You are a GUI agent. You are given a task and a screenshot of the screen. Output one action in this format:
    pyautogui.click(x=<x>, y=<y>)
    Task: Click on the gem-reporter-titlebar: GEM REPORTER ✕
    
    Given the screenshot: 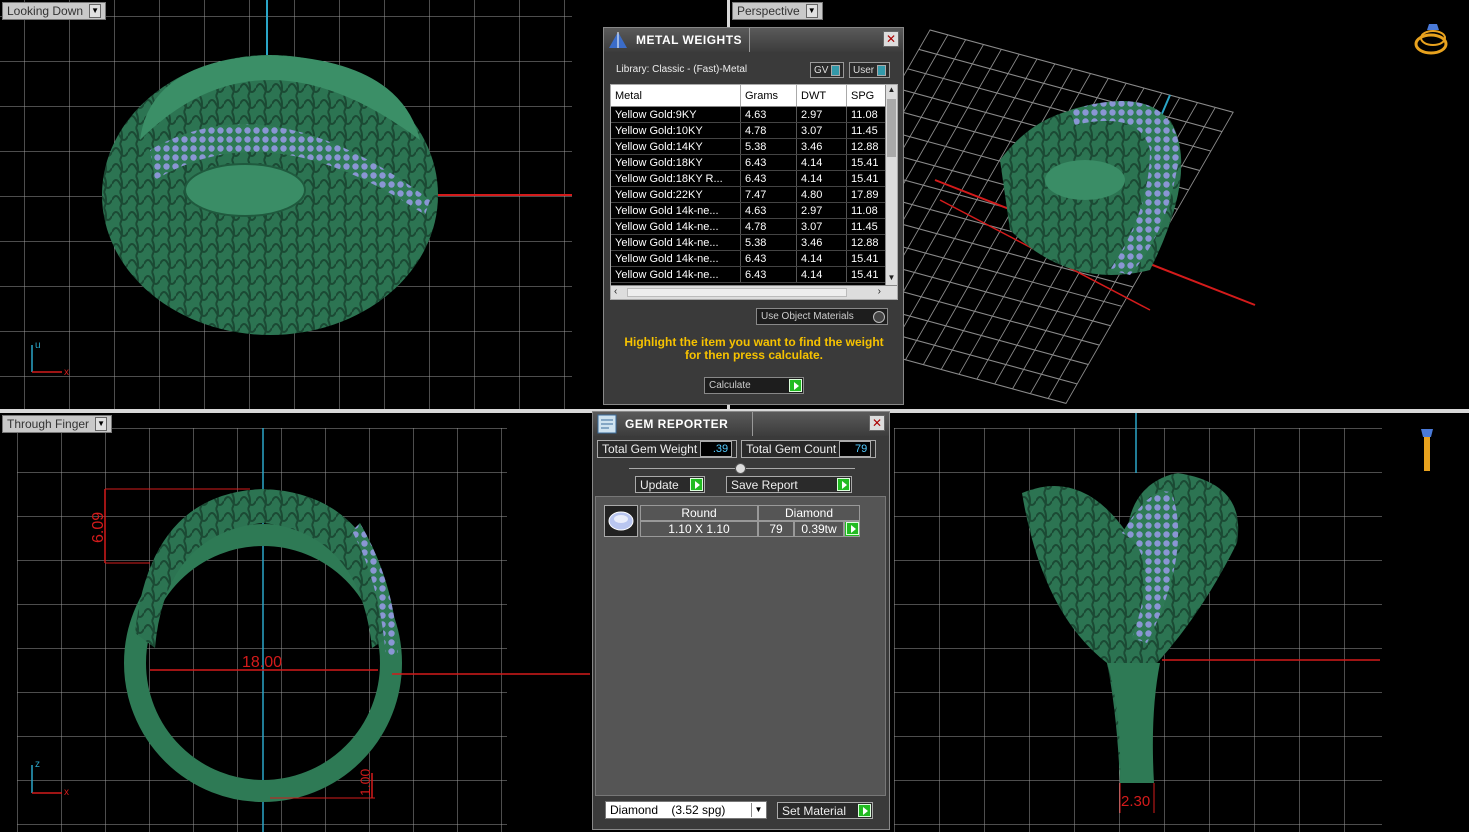 What is the action you would take?
    pyautogui.click(x=741, y=424)
    